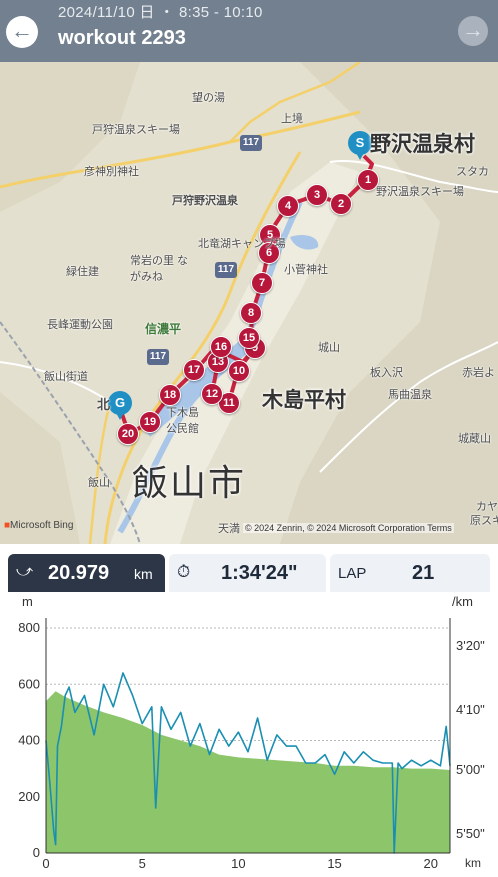 The width and height of the screenshot is (498, 877). Describe the element at coordinates (142, 863) in the screenshot. I see `x-tick-label: 5` at that location.